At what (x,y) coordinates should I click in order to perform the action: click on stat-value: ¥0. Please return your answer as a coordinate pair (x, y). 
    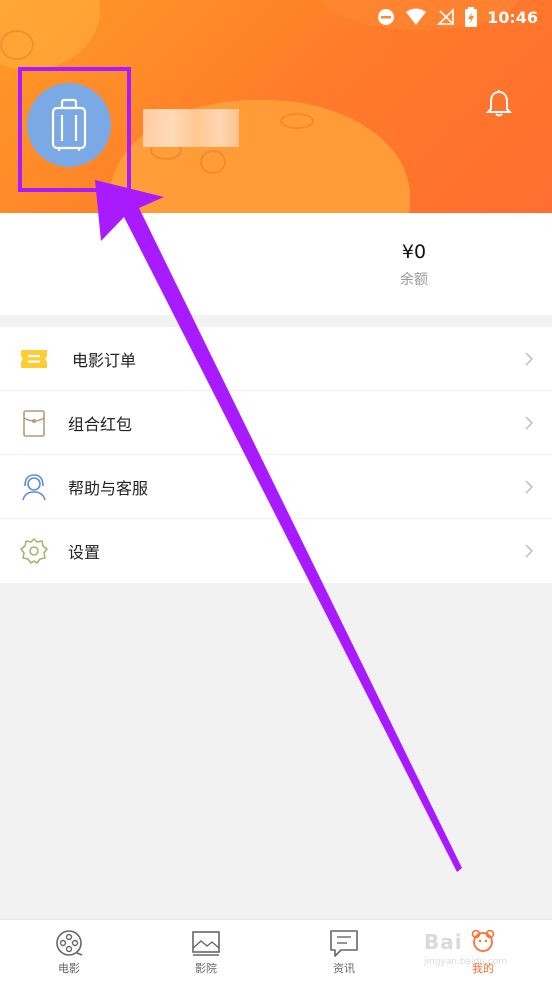
    Looking at the image, I should click on (414, 252).